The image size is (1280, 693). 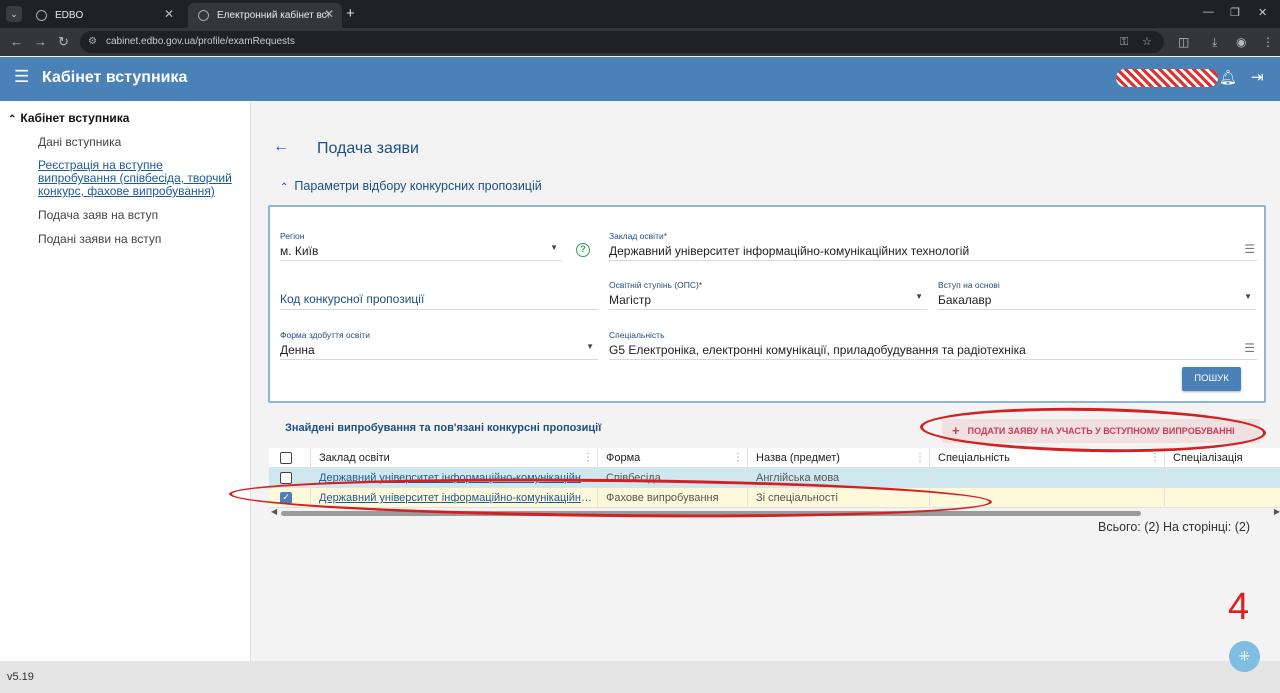 I want to click on header-checkbox-cell, so click(x=290, y=458).